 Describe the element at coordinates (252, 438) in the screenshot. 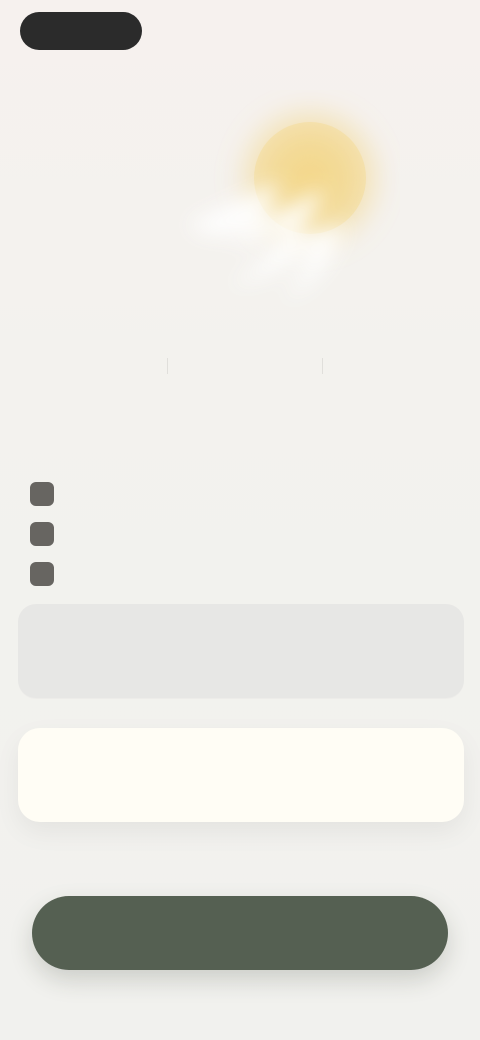

I see `section-title` at that location.